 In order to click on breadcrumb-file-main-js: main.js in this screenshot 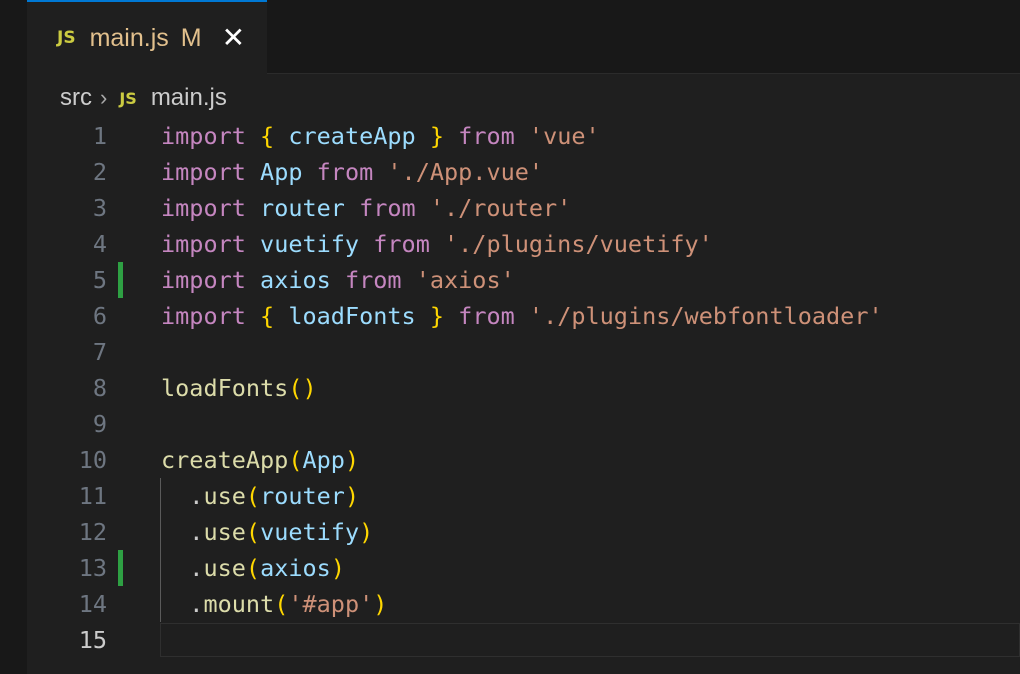, I will do `click(189, 98)`.